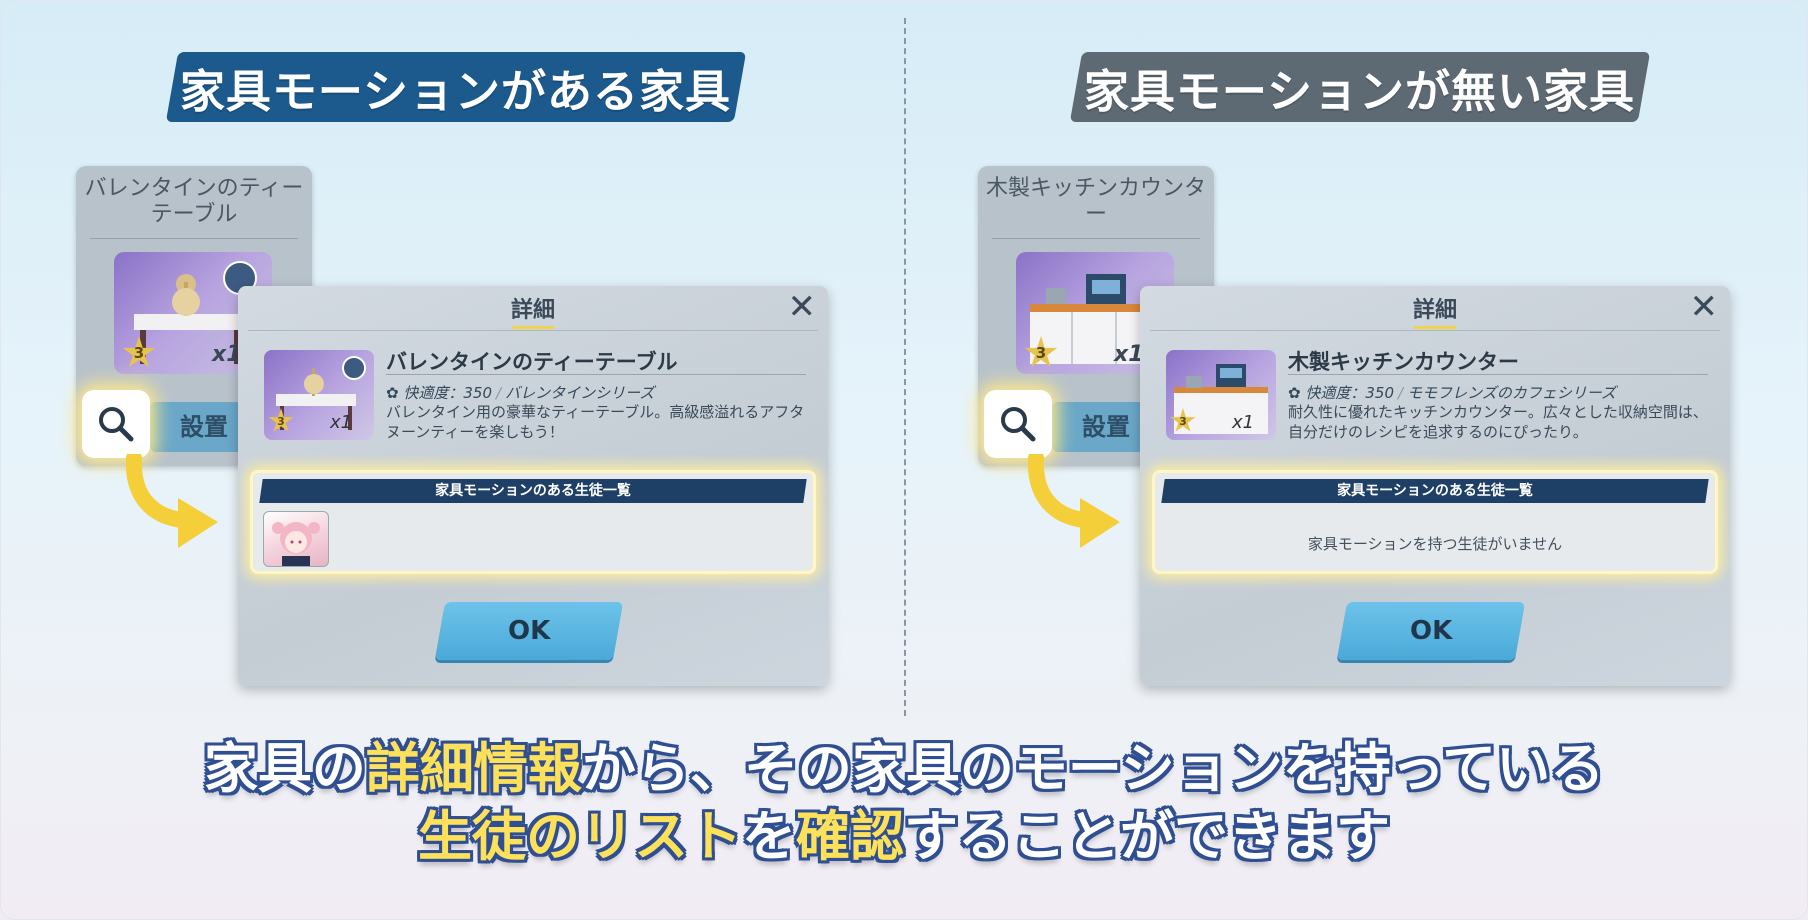  What do you see at coordinates (296, 539) in the screenshot?
I see `student-avatar` at bounding box center [296, 539].